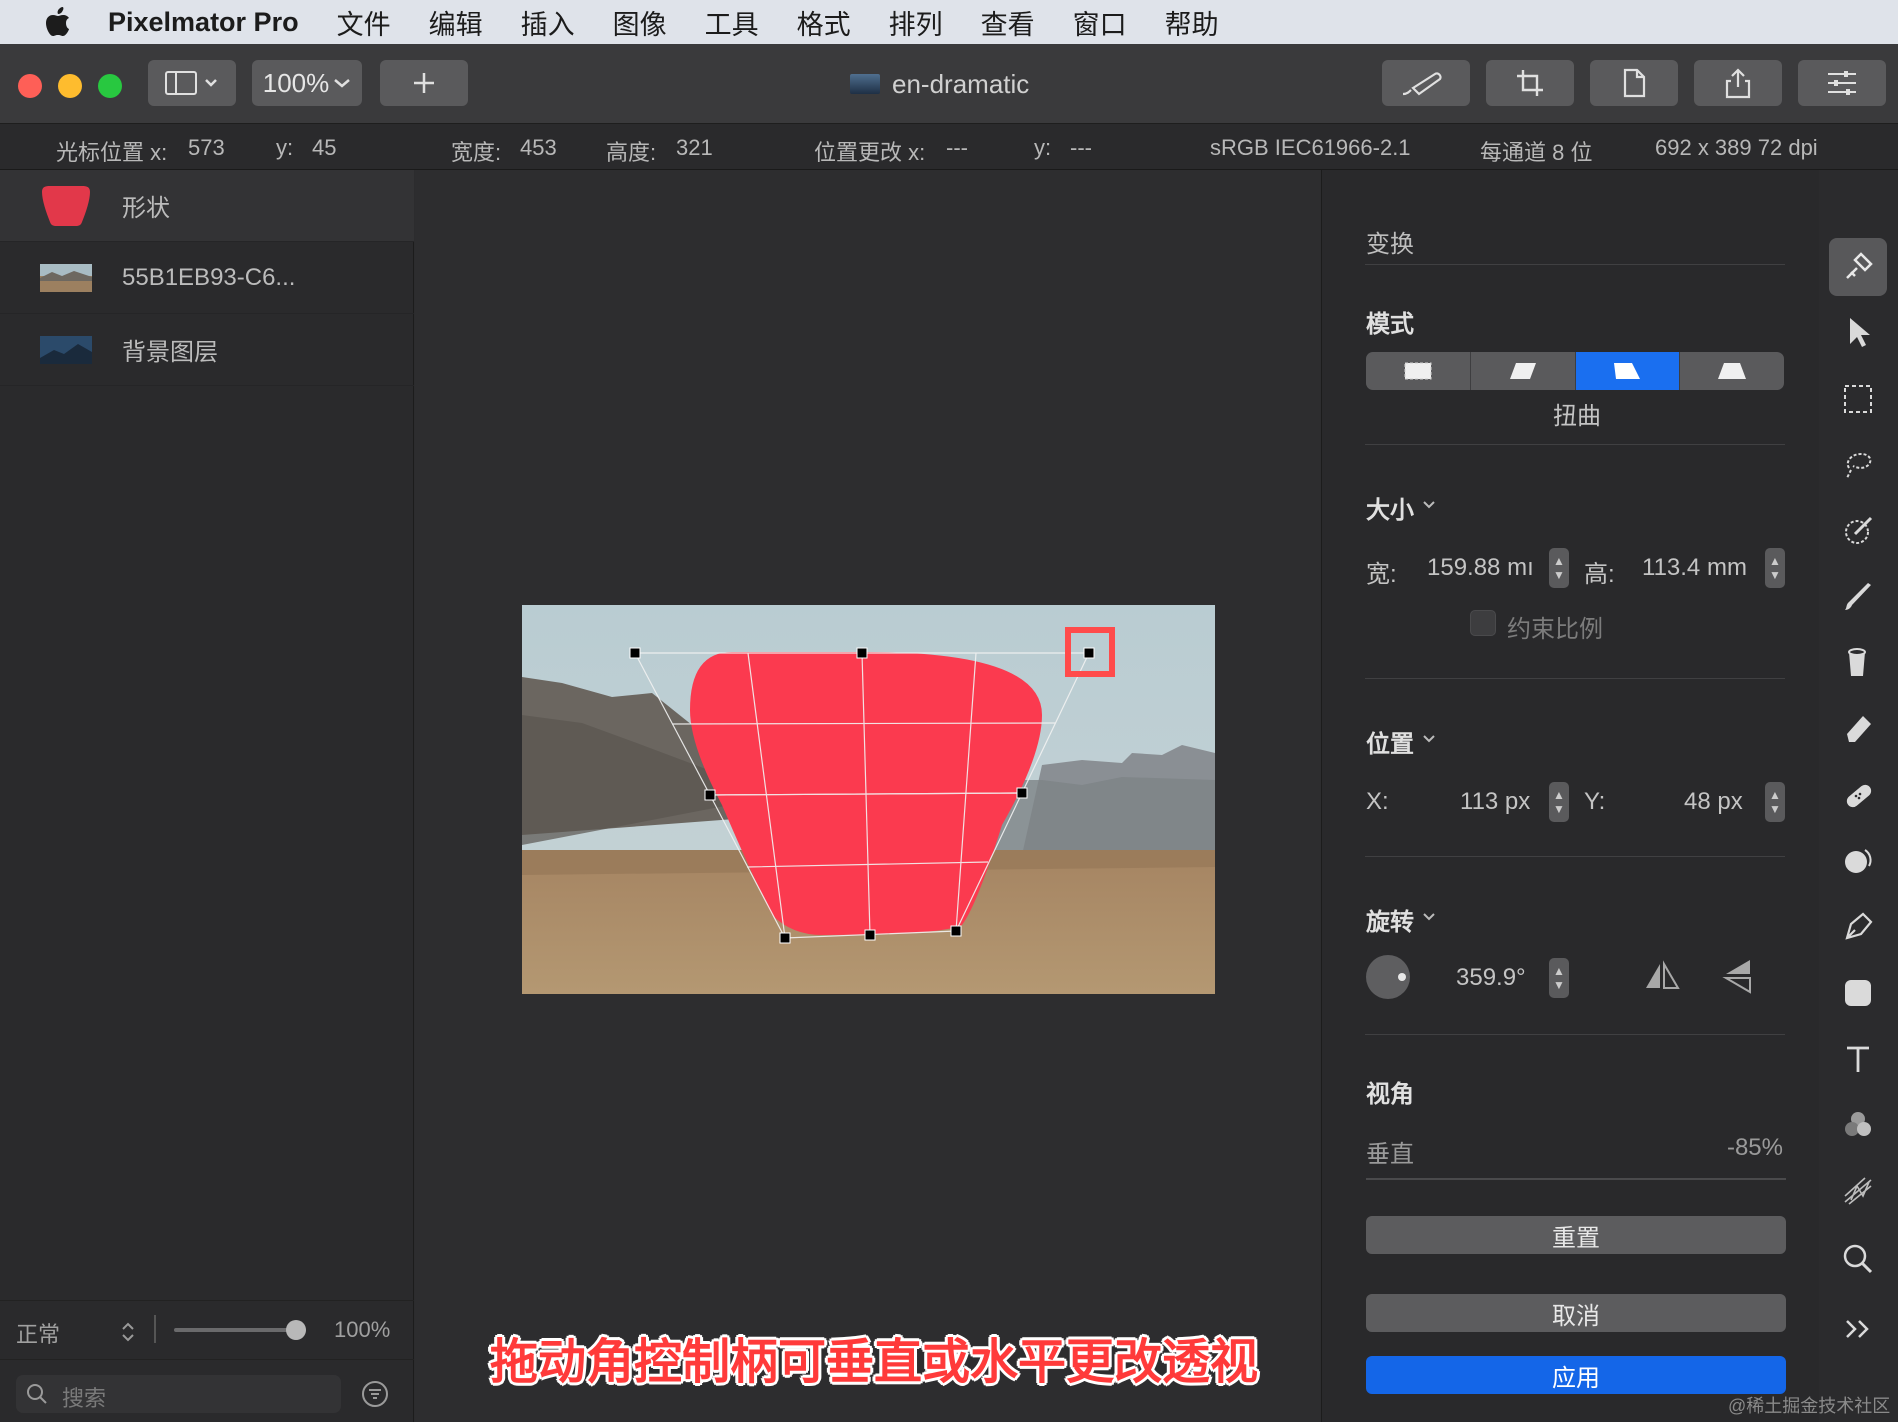  What do you see at coordinates (1390, 324) in the screenshot?
I see `mode-heading: 模式` at bounding box center [1390, 324].